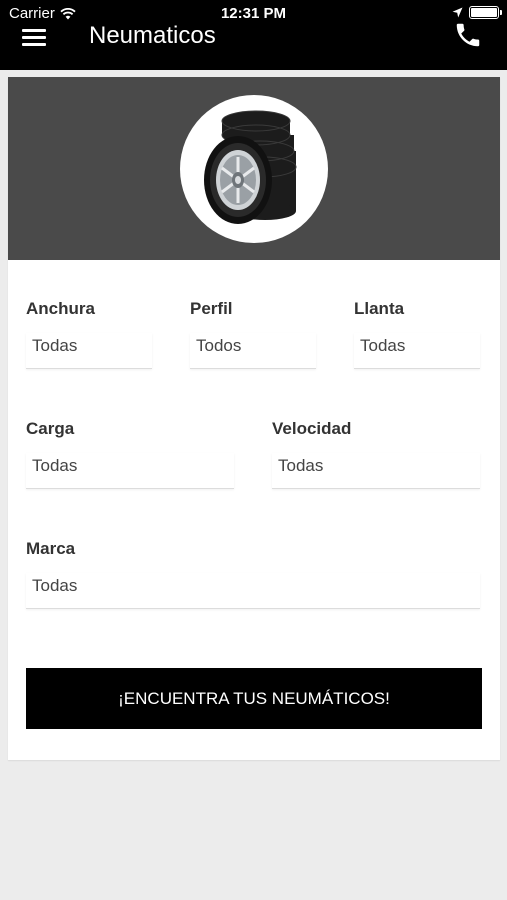  Describe the element at coordinates (51, 548) in the screenshot. I see `marca-label: Marca` at that location.